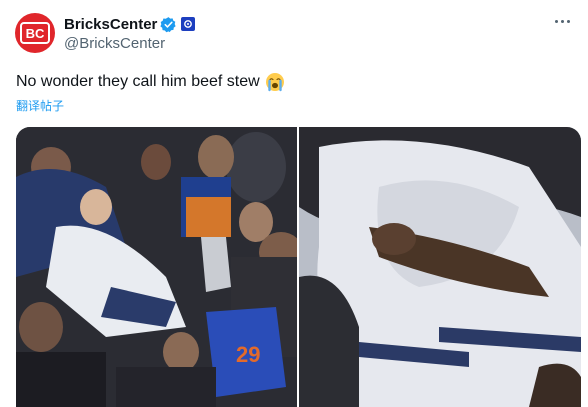 This screenshot has width=588, height=407. Describe the element at coordinates (40, 105) in the screenshot. I see `translate-post-link: 翻译帖子` at that location.